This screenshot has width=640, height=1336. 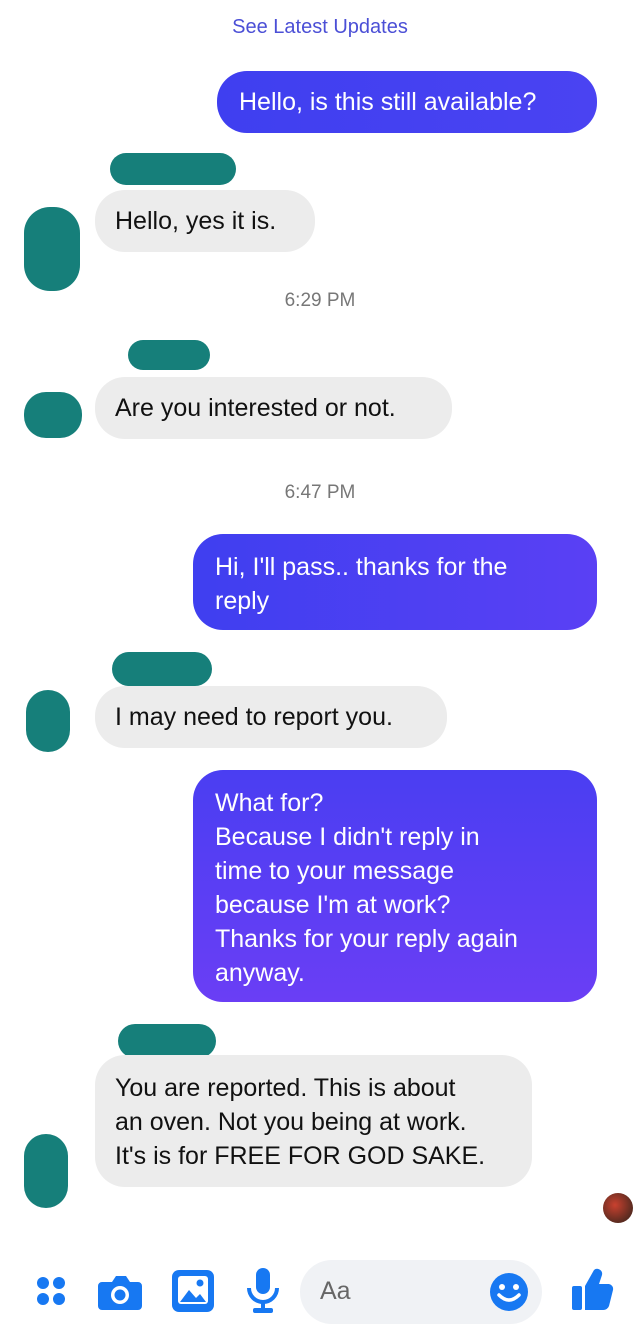 I want to click on message-line: Because I didn't reply in, so click(x=347, y=837).